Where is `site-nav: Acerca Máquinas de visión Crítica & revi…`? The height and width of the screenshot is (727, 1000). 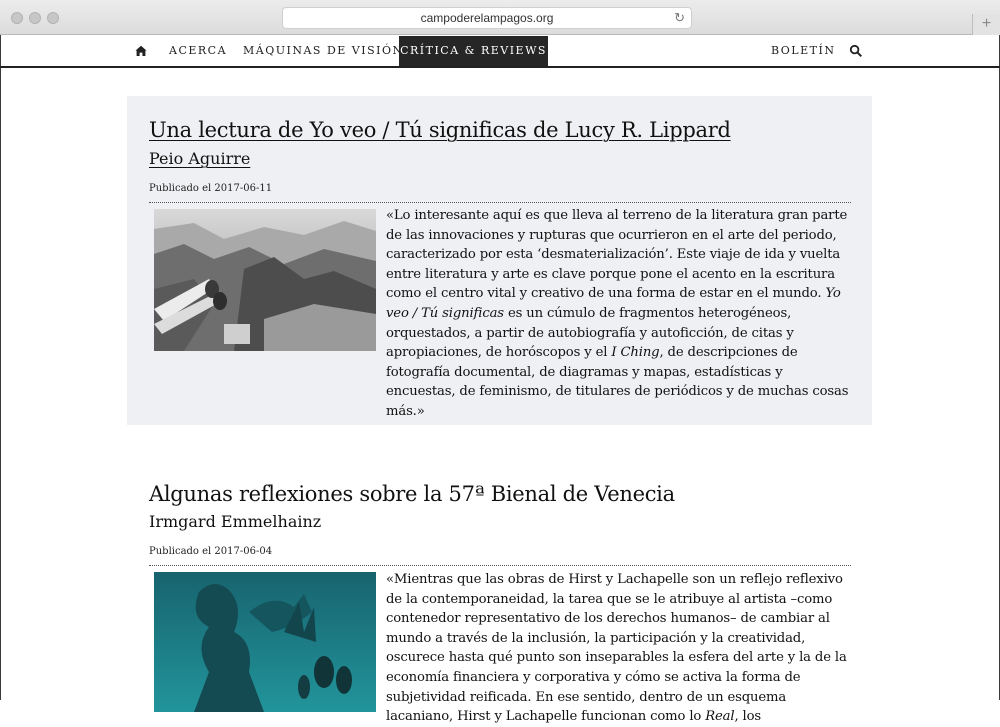
site-nav: Acerca Máquinas de visión Crítica & revi… is located at coordinates (500, 52).